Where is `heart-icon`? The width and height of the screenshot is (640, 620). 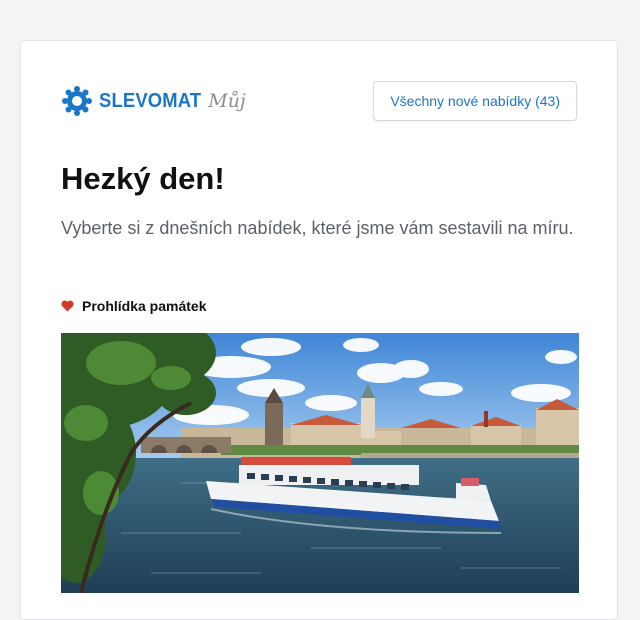
heart-icon is located at coordinates (67, 306).